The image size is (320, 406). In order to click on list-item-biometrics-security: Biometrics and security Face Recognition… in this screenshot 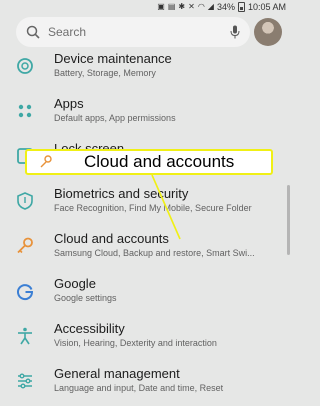, I will do `click(147, 203)`.